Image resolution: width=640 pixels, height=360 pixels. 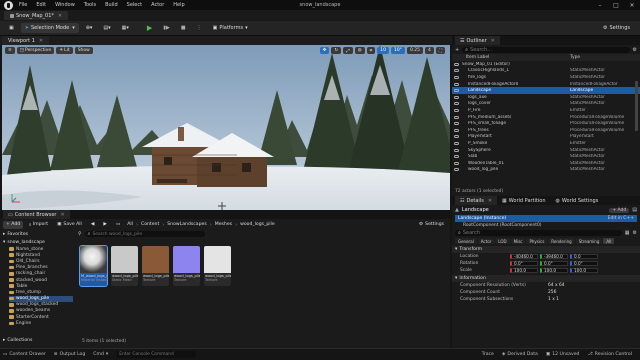 I want to click on stop-icon: ■, so click(x=183, y=28).